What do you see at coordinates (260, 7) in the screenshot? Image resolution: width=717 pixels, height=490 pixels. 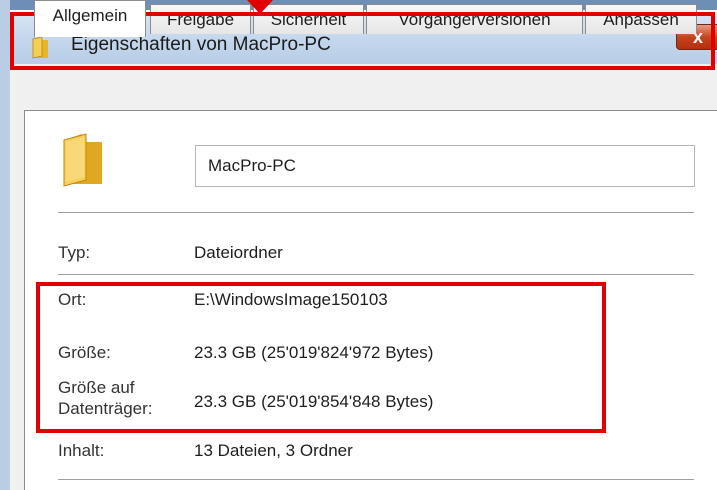 I see `annotation-arrow` at bounding box center [260, 7].